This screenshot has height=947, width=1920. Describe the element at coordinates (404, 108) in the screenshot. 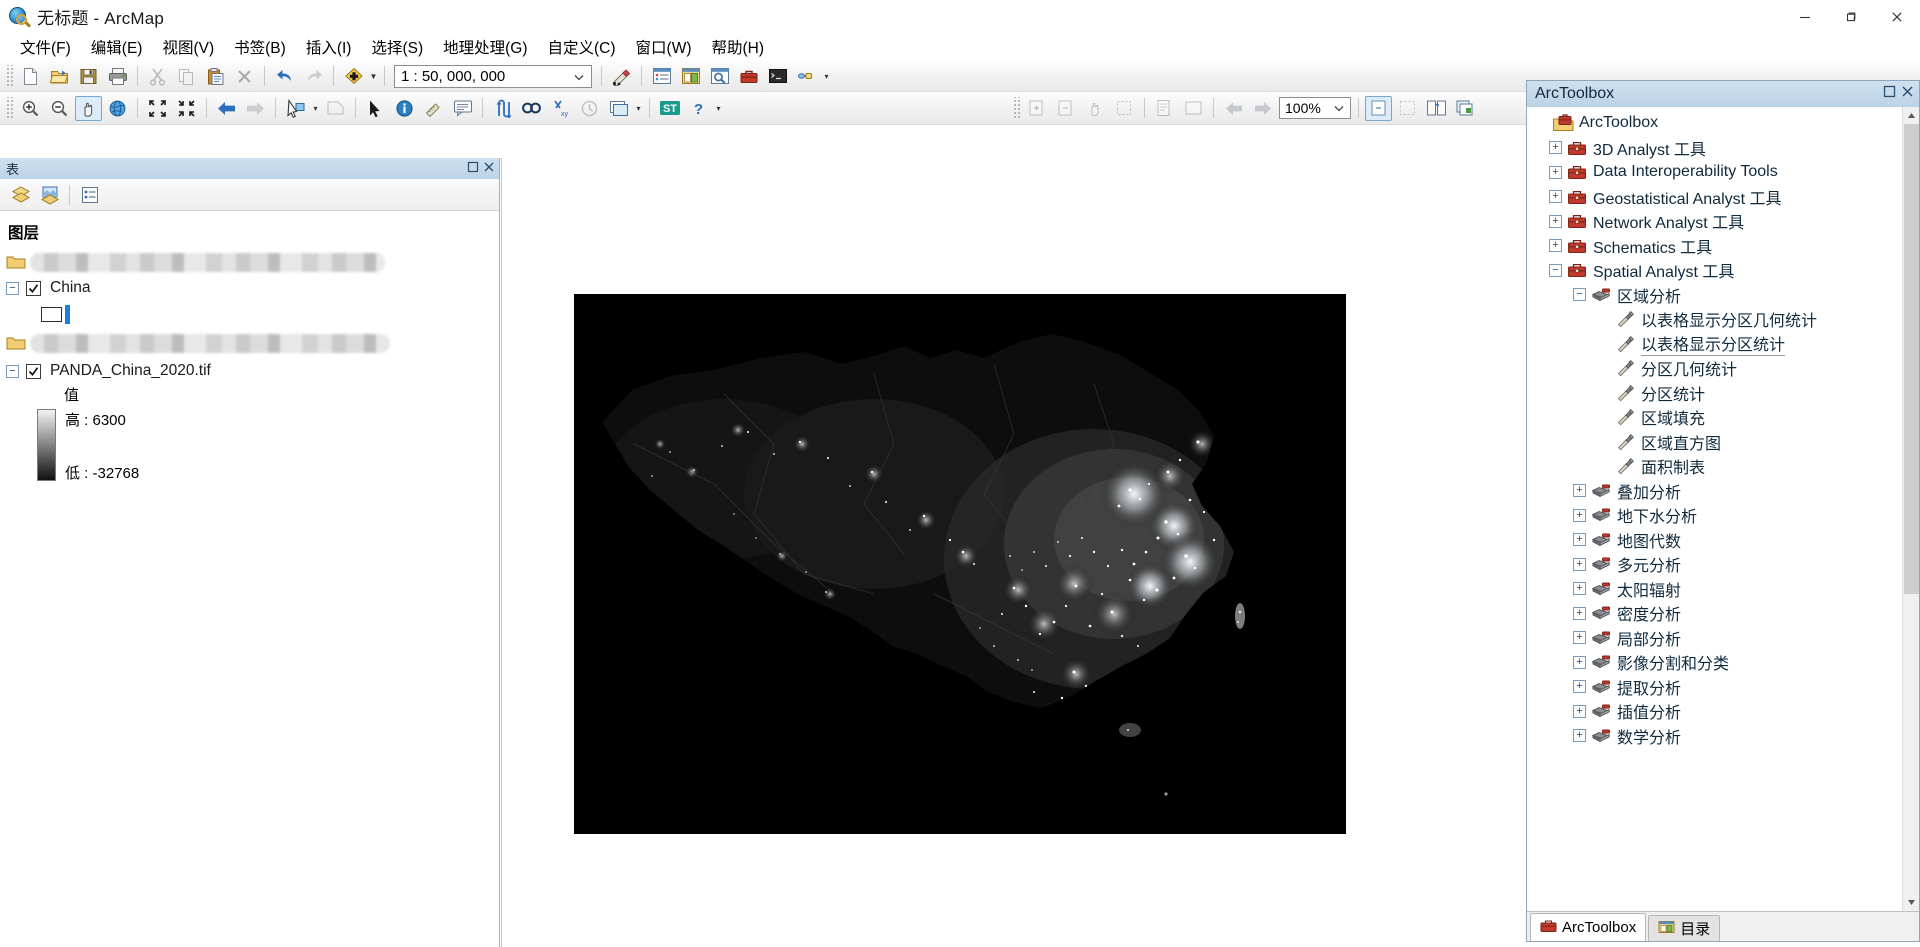

I see `identify-icon` at that location.